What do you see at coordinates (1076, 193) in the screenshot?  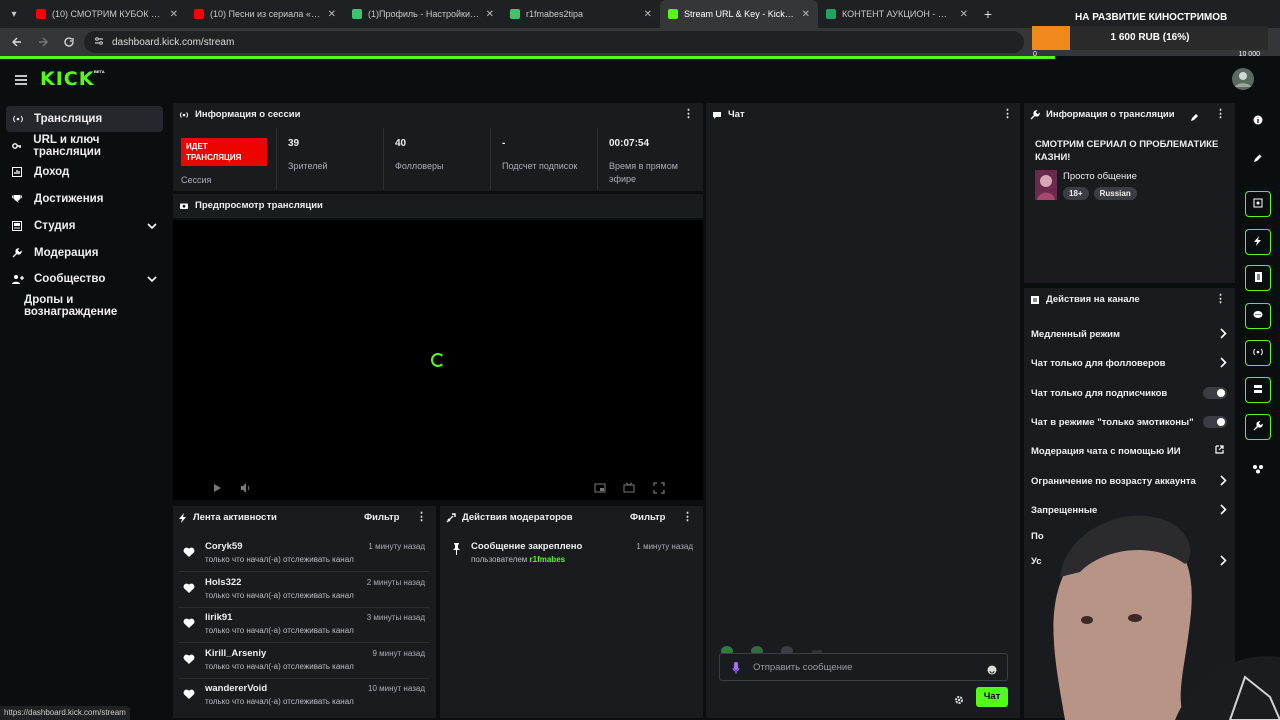 I see `tag-age: 18+` at bounding box center [1076, 193].